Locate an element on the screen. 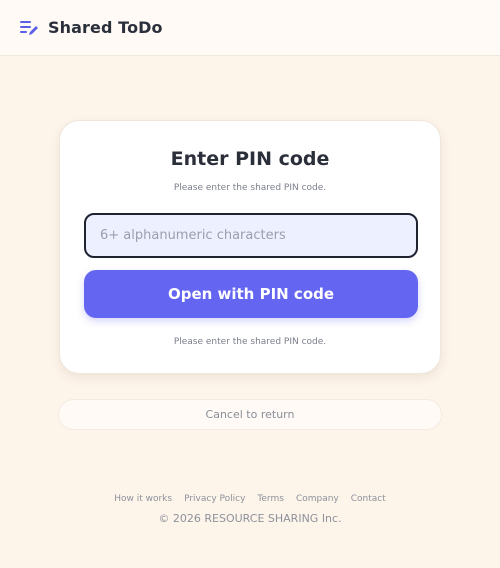  app-title: Shared ToDo is located at coordinates (105, 27).